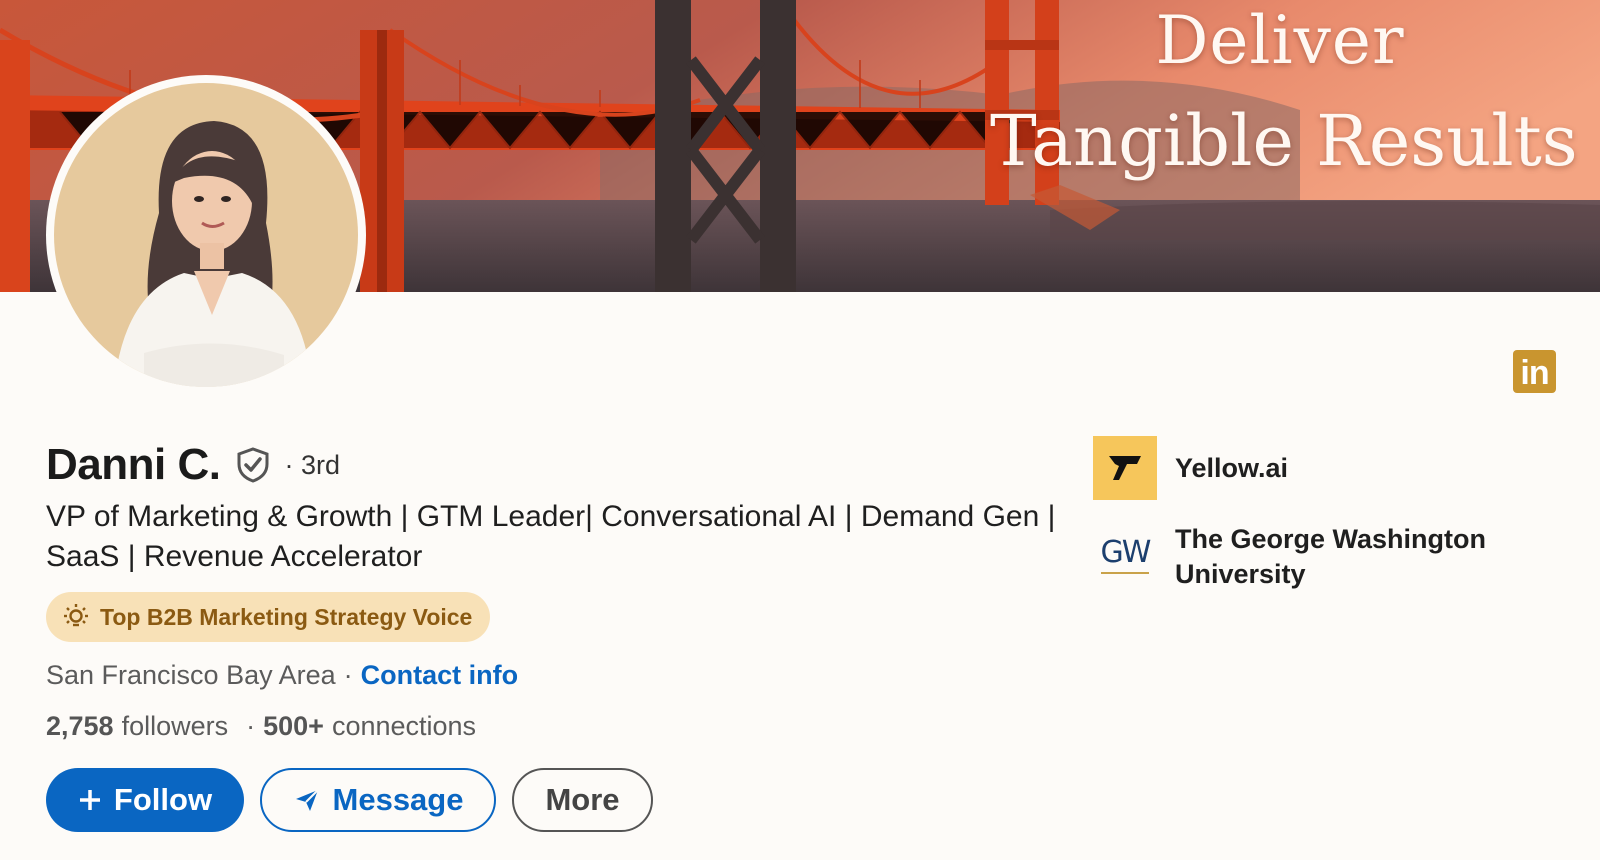  I want to click on affiliation-education: GW The George Washington University, so click(1314, 557).